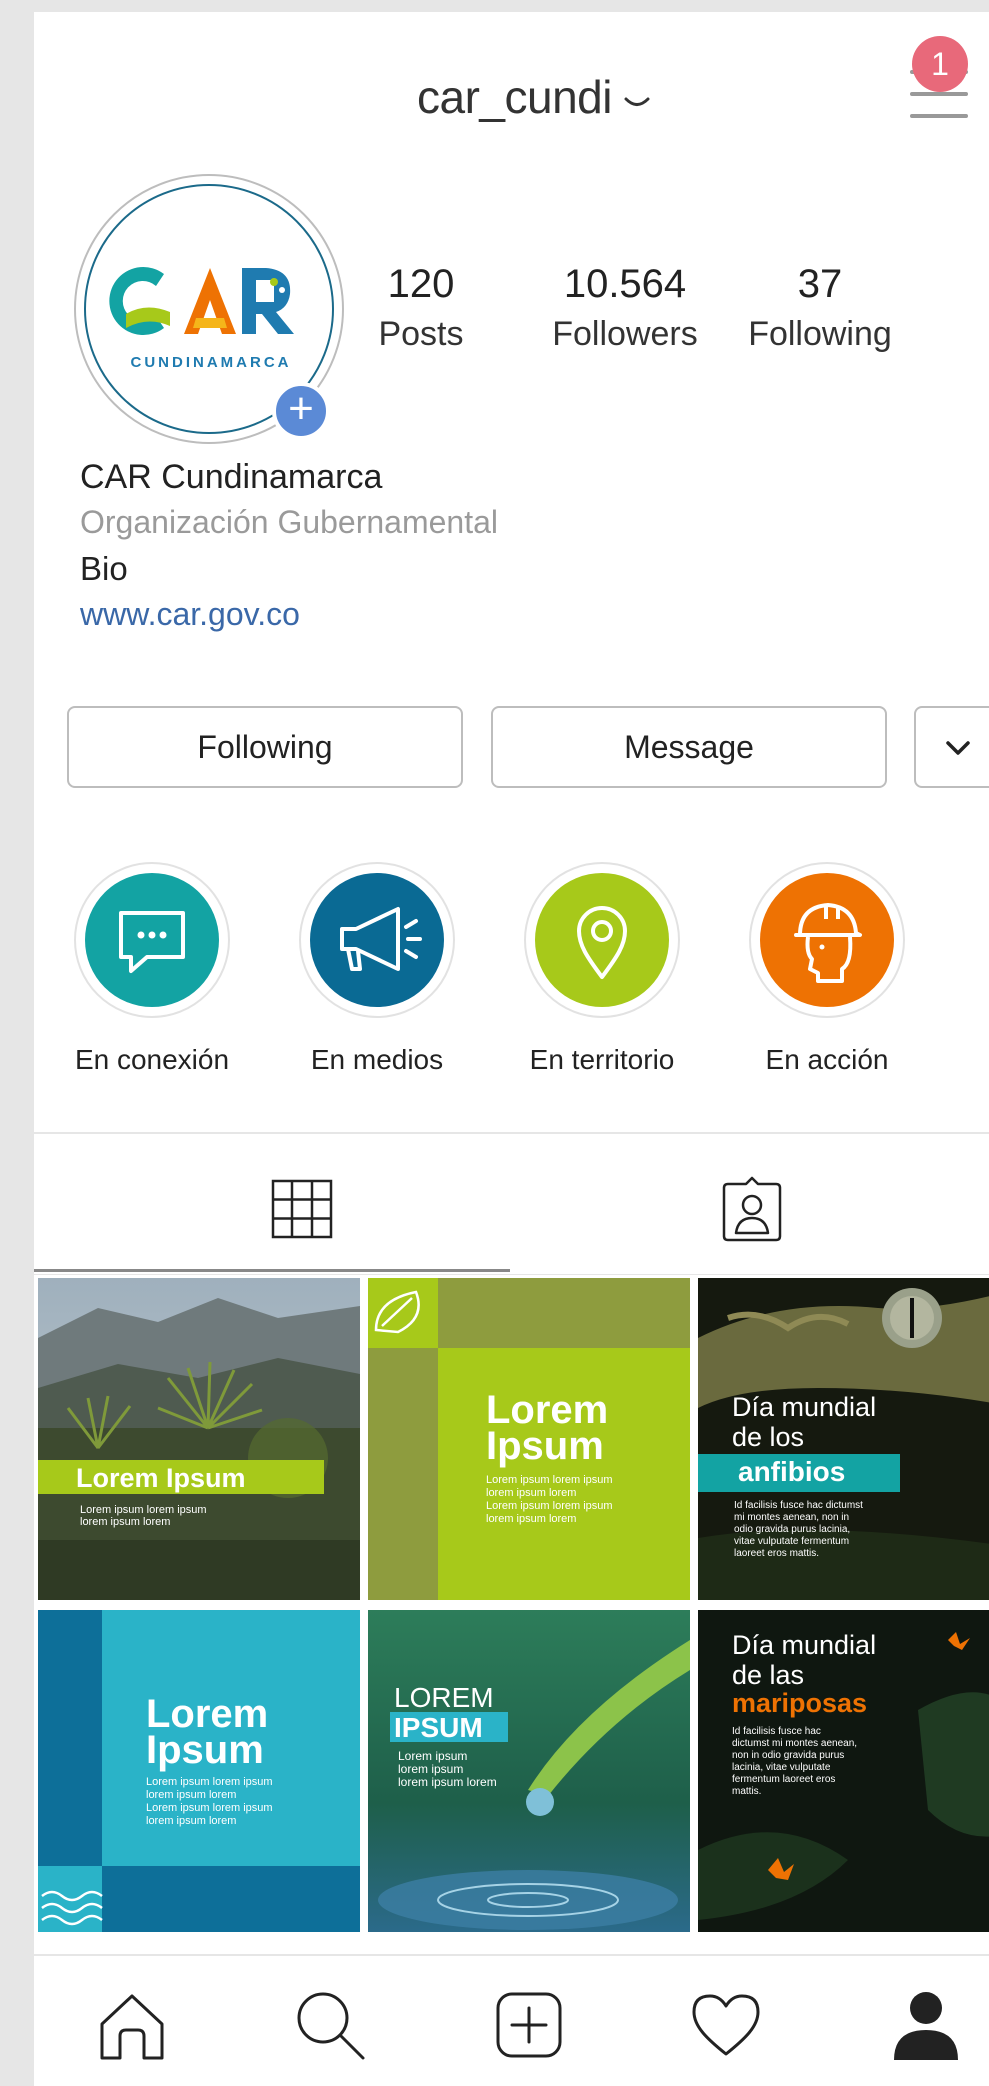 This screenshot has width=989, height=2086. What do you see at coordinates (421, 334) in the screenshot?
I see `stat-label: Posts` at bounding box center [421, 334].